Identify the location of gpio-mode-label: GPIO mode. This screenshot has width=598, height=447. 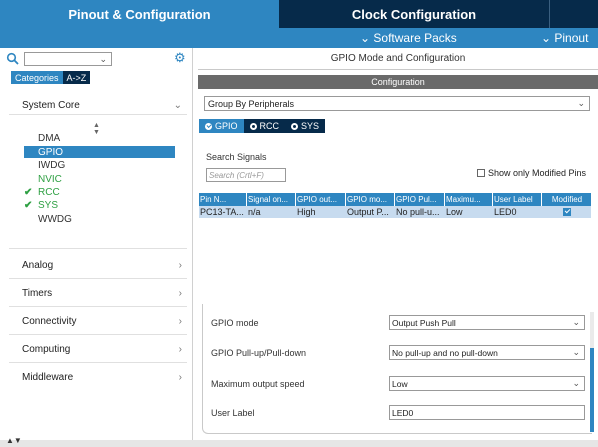
(235, 323).